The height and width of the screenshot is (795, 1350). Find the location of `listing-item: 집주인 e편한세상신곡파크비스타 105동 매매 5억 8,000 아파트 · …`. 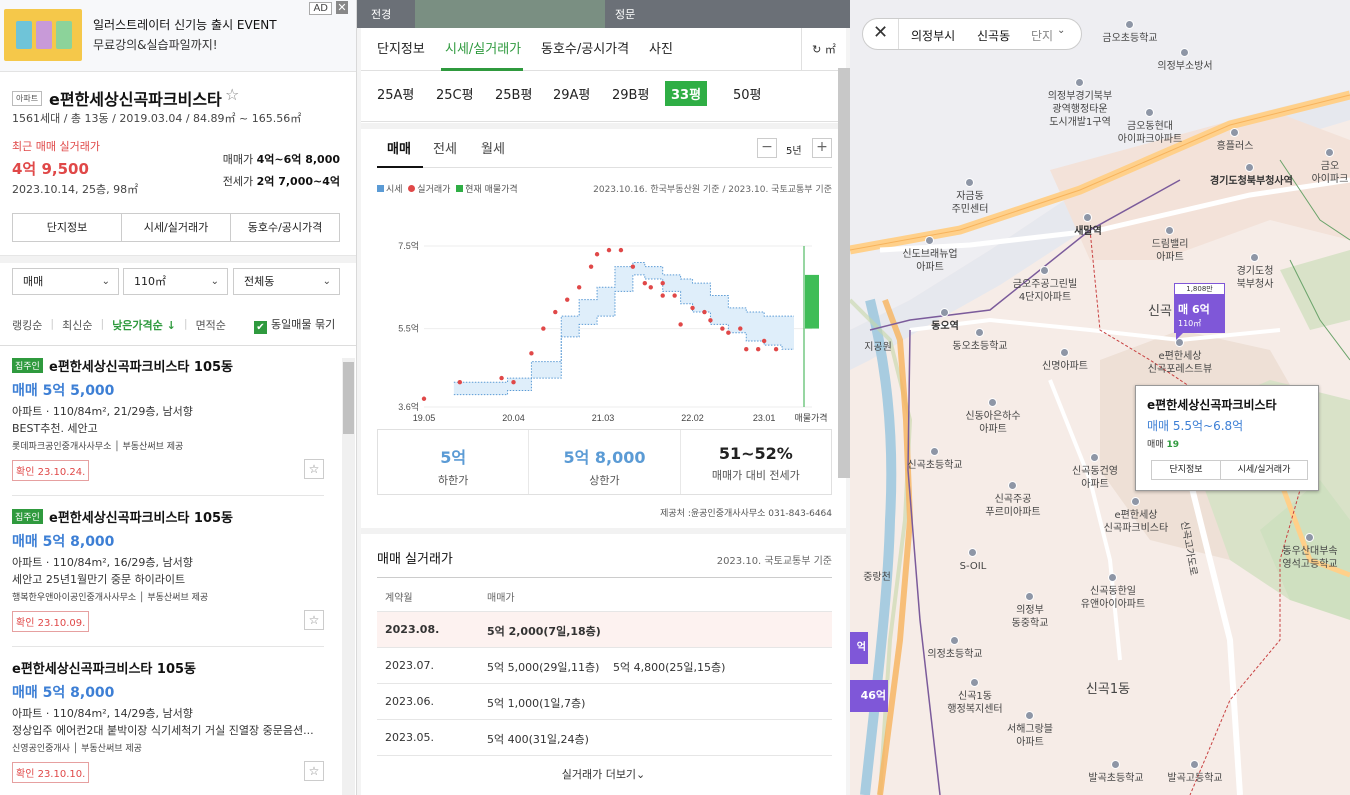

listing-item: 집주인 e편한세상신곡파크비스타 105동 매매 5억 8,000 아파트 · … is located at coordinates (170, 572).